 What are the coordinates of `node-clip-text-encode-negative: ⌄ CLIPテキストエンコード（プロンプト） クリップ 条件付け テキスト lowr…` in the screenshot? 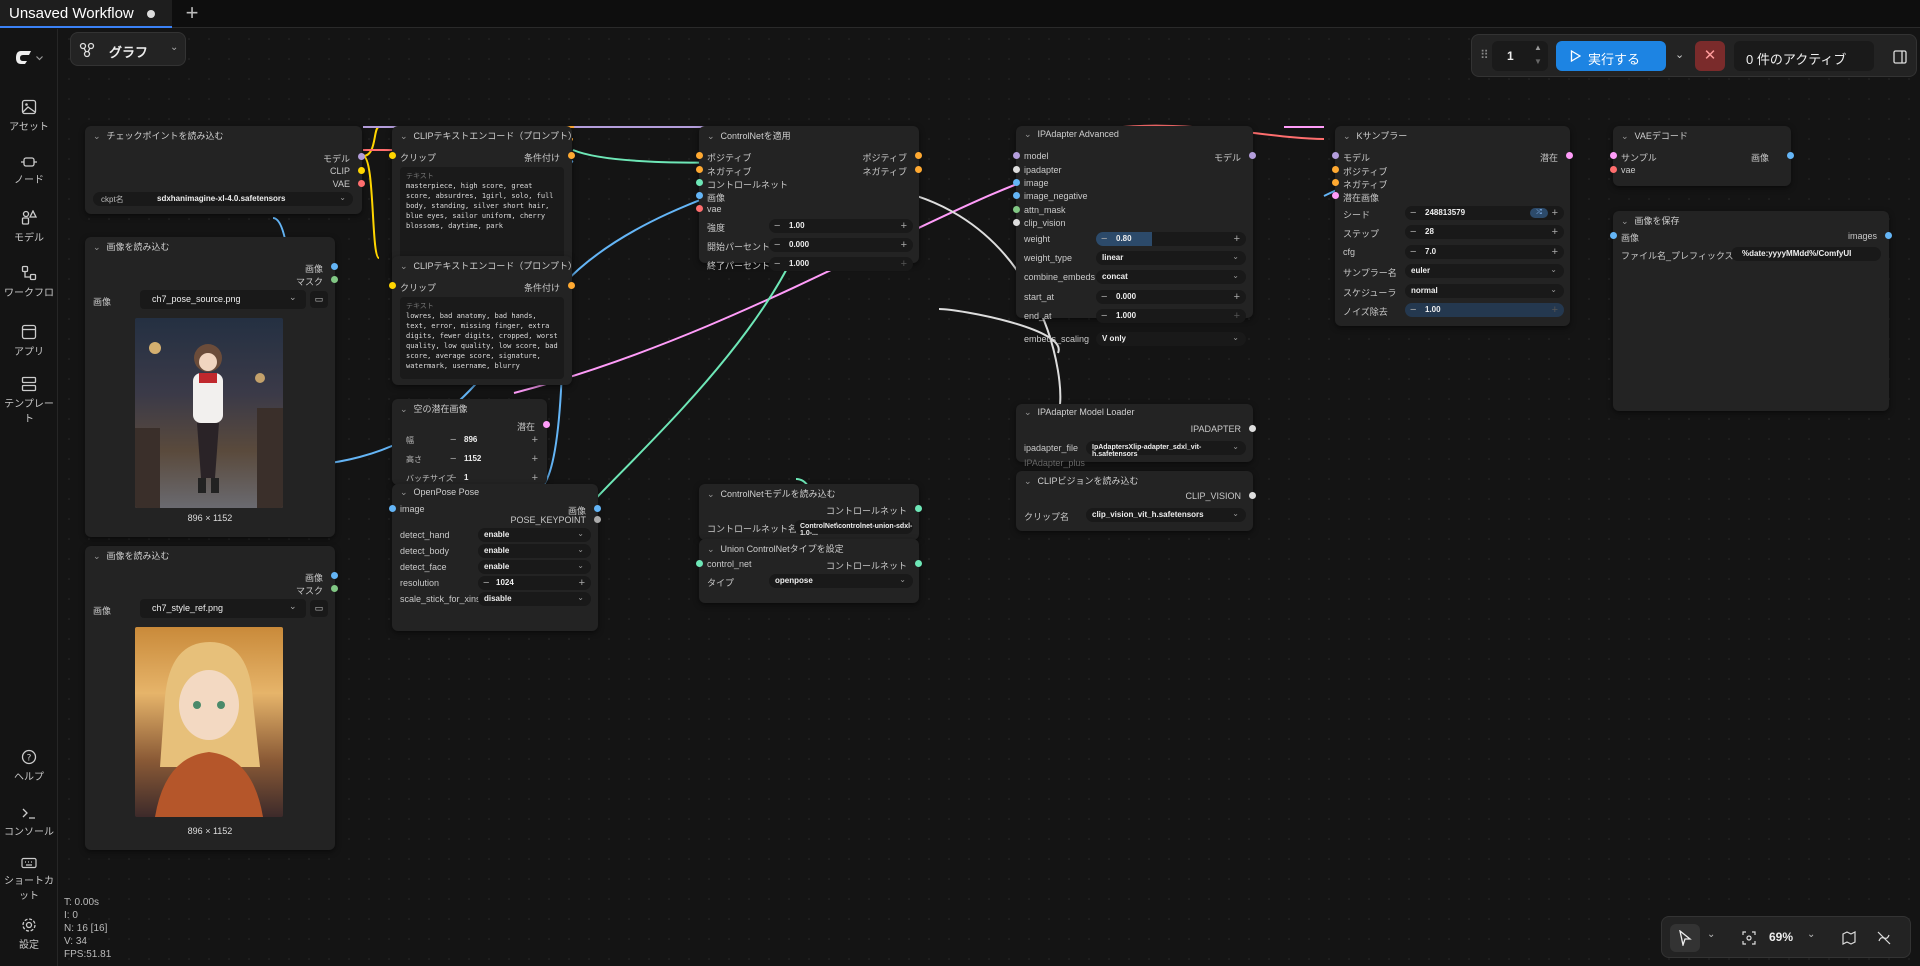 It's located at (482, 320).